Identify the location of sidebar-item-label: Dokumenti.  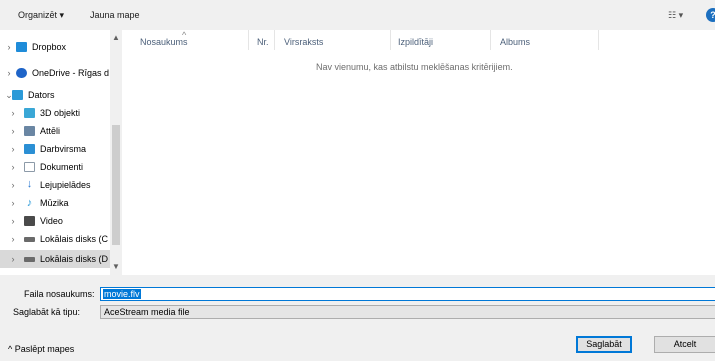
(62, 167).